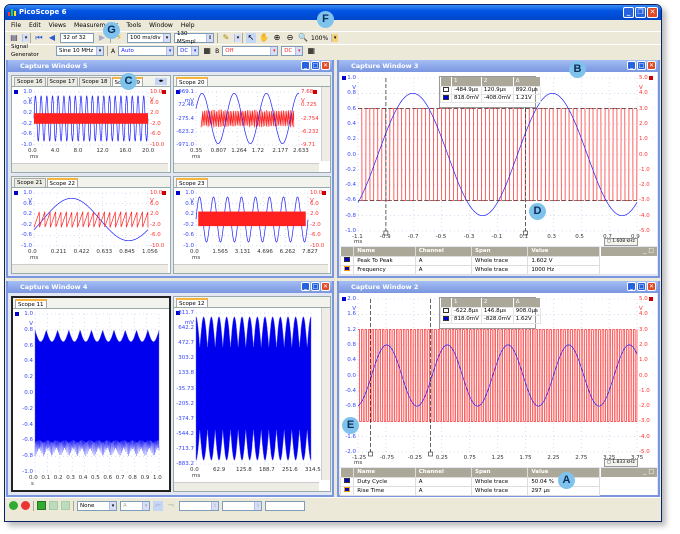  What do you see at coordinates (264, 38) in the screenshot?
I see `hand-tool-icon: ✋` at bounding box center [264, 38].